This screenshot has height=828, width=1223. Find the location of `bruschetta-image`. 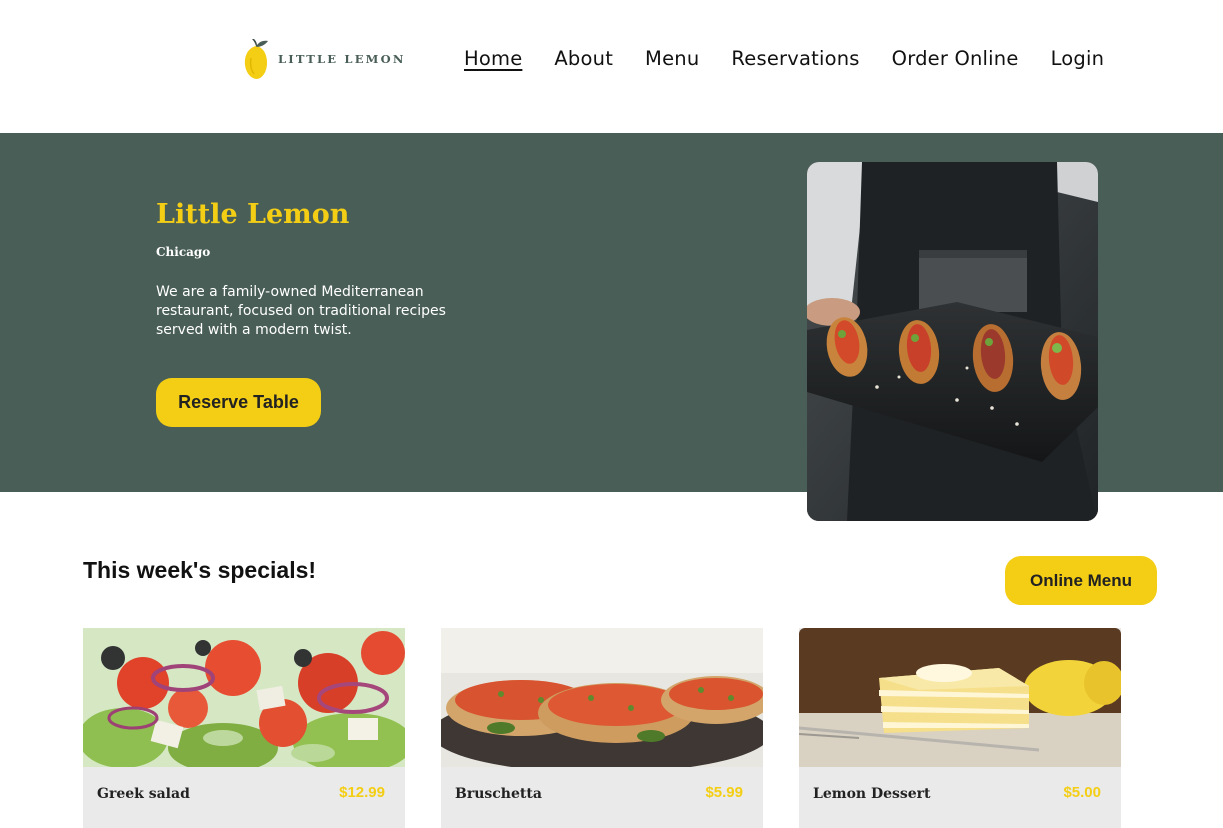

bruschetta-image is located at coordinates (602, 697).